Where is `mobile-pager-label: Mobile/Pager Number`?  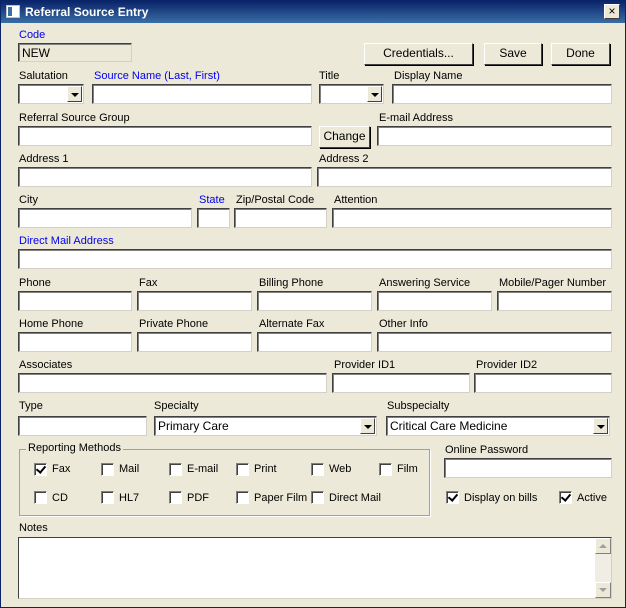
mobile-pager-label: Mobile/Pager Number is located at coordinates (552, 283).